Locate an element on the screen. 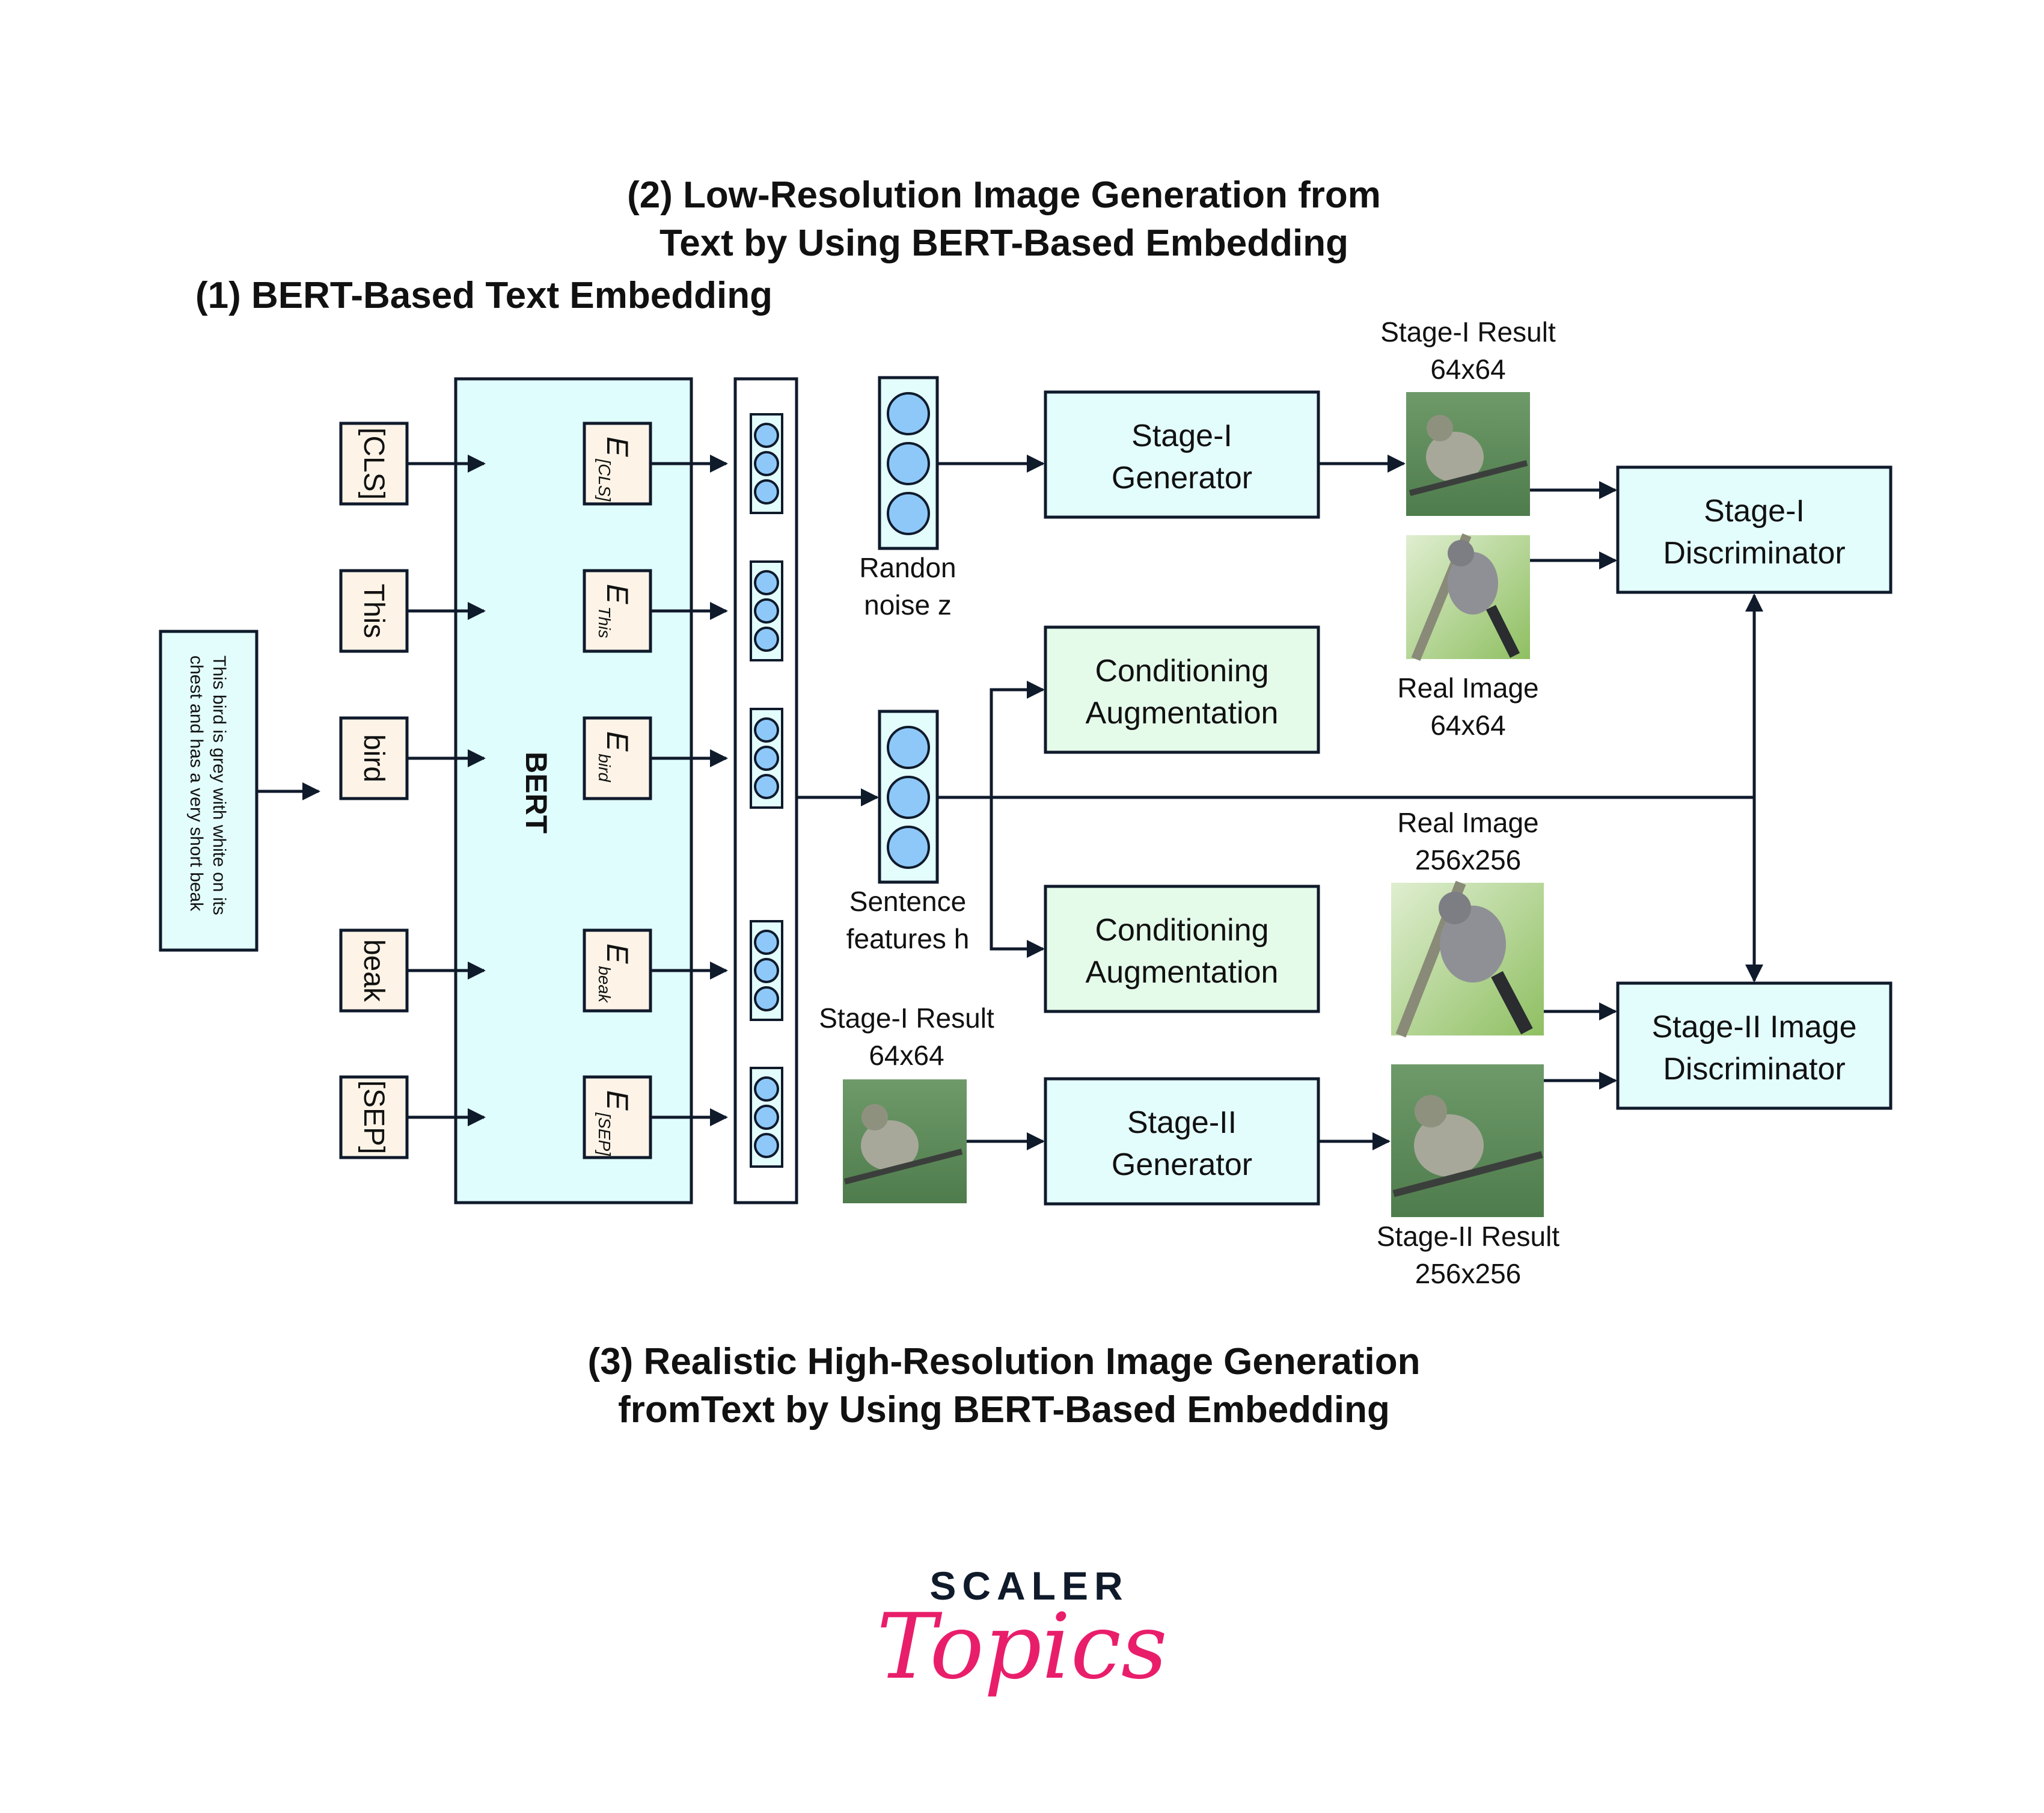 This screenshot has width=2044, height=1813. sentence-features-label-line1: Sentence is located at coordinates (908, 901).